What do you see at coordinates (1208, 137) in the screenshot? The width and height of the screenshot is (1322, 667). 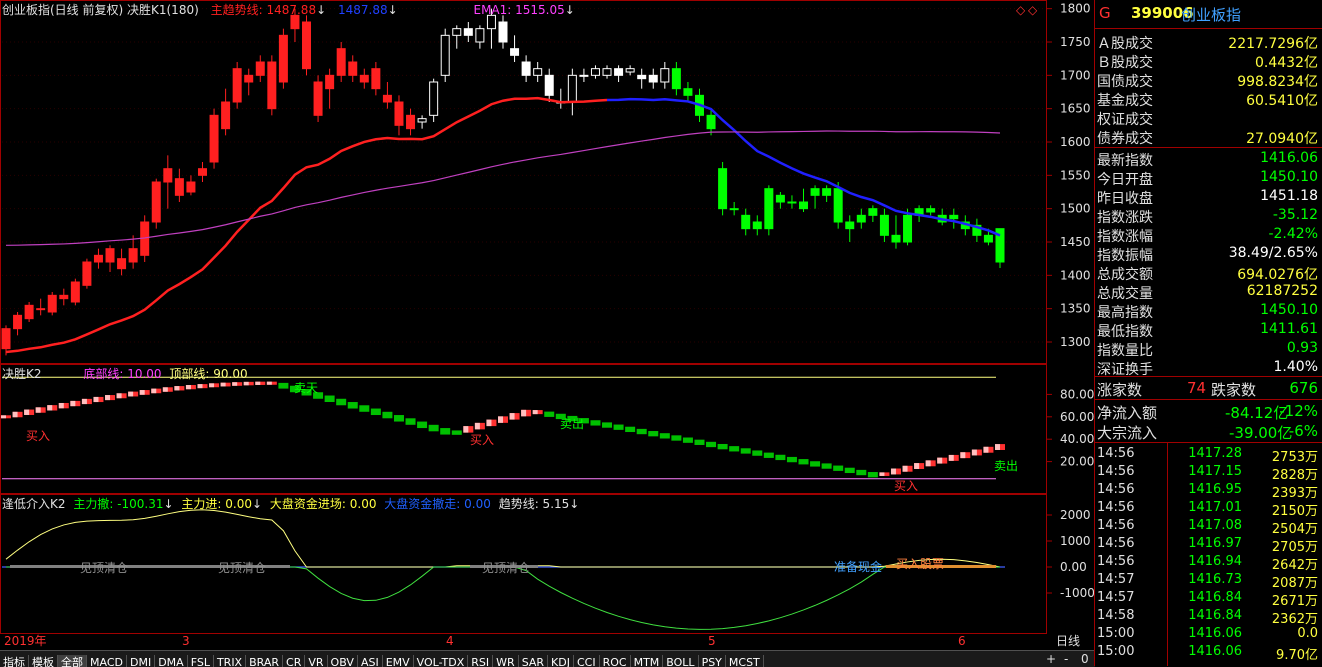 I see `quote-row: 债券成交 27.0940亿` at bounding box center [1208, 137].